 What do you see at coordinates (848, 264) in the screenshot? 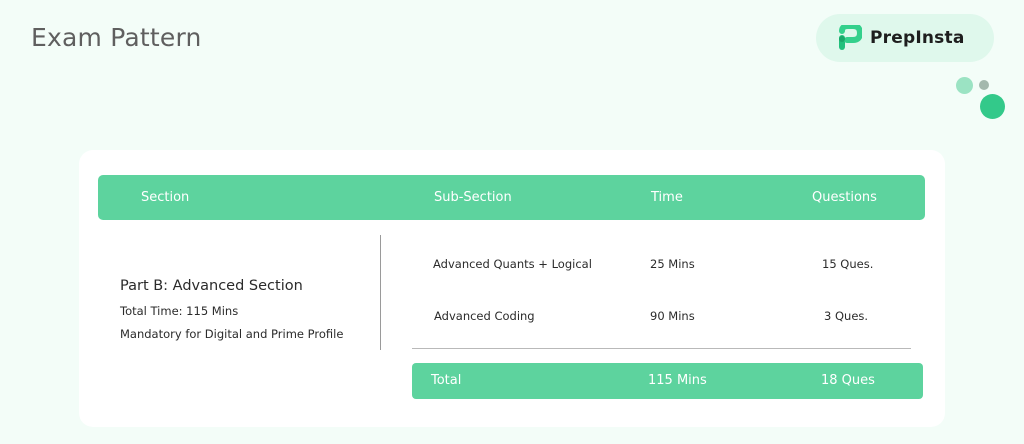
I see `row-questions: 15 Ques.` at bounding box center [848, 264].